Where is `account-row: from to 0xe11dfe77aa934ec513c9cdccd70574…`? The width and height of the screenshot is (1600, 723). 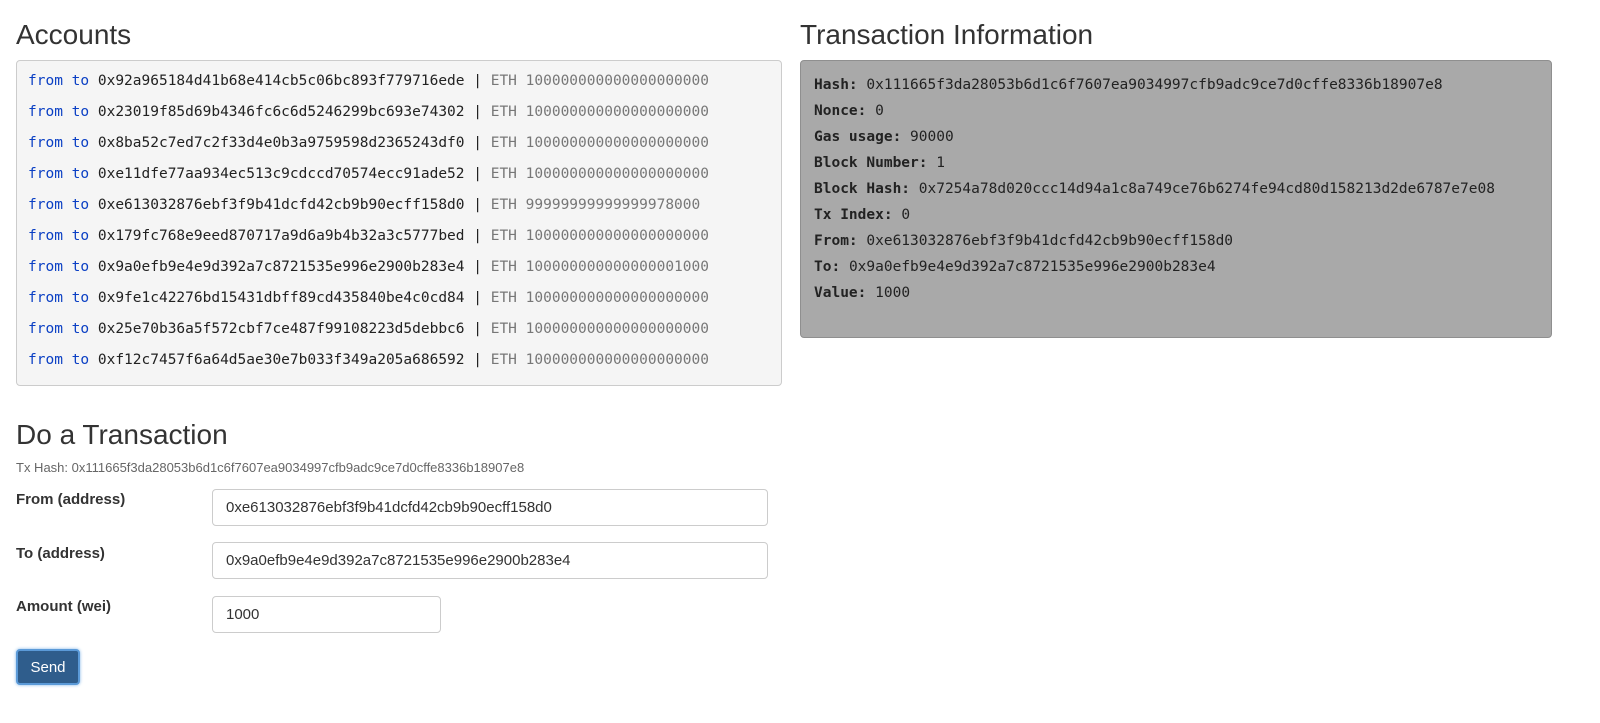 account-row: from to 0xe11dfe77aa934ec513c9cdccd70574… is located at coordinates (399, 179).